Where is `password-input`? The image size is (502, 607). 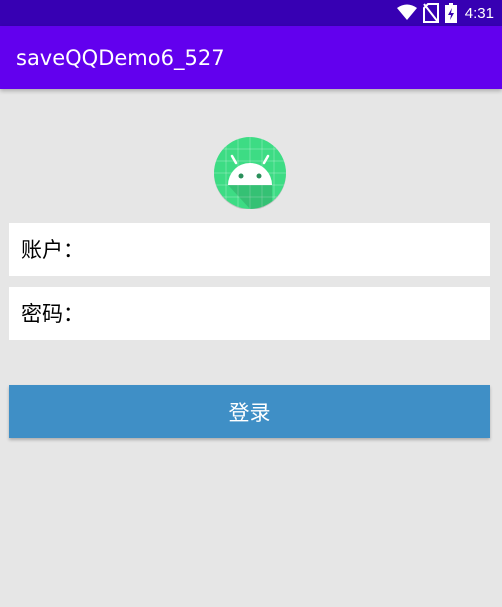 password-input is located at coordinates (289, 314).